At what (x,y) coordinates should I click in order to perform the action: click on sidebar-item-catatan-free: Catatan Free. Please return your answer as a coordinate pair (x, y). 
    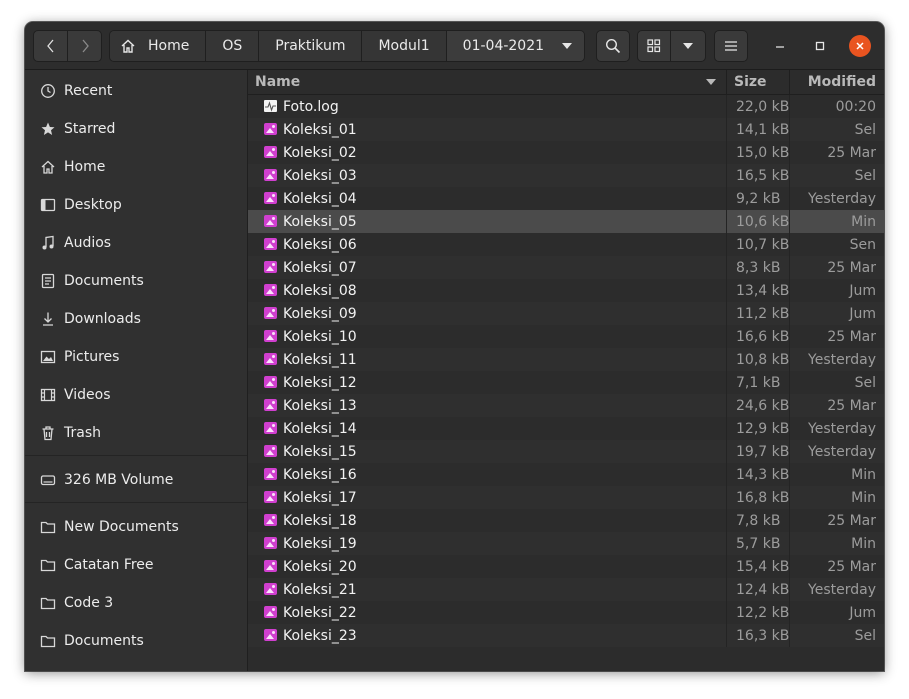
    Looking at the image, I should click on (136, 565).